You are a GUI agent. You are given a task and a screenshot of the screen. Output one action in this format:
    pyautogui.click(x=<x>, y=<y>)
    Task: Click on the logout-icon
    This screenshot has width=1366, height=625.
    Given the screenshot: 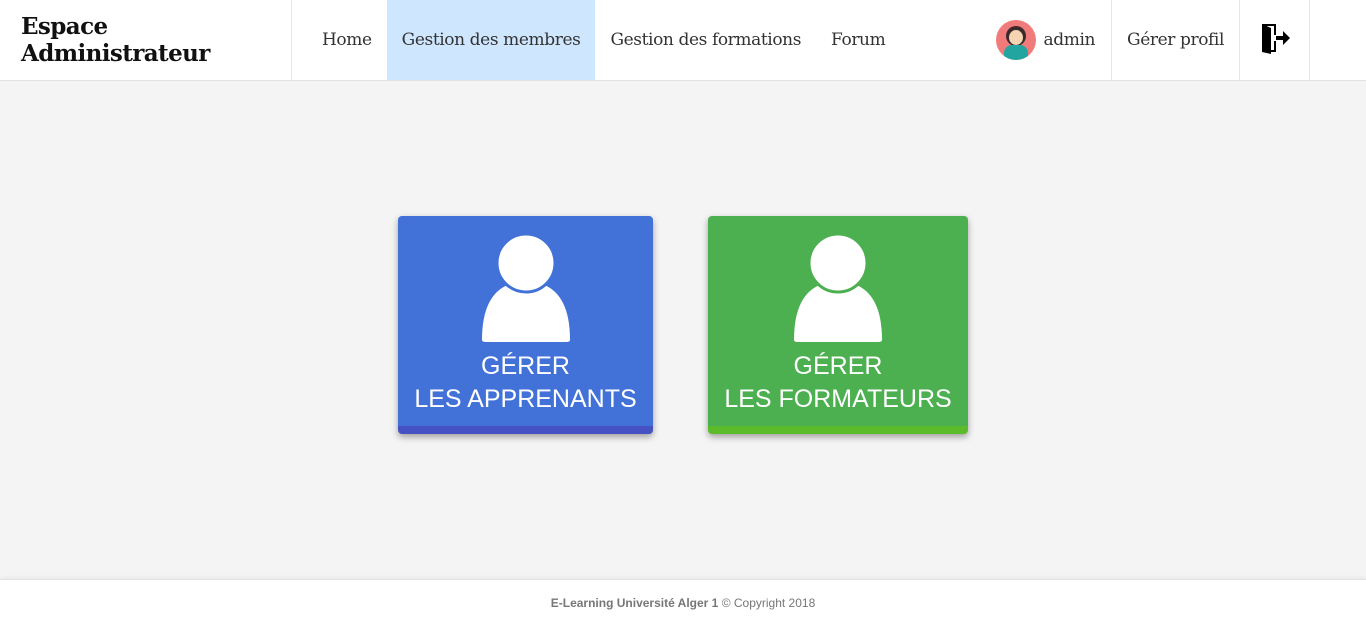 What is the action you would take?
    pyautogui.click(x=1275, y=40)
    